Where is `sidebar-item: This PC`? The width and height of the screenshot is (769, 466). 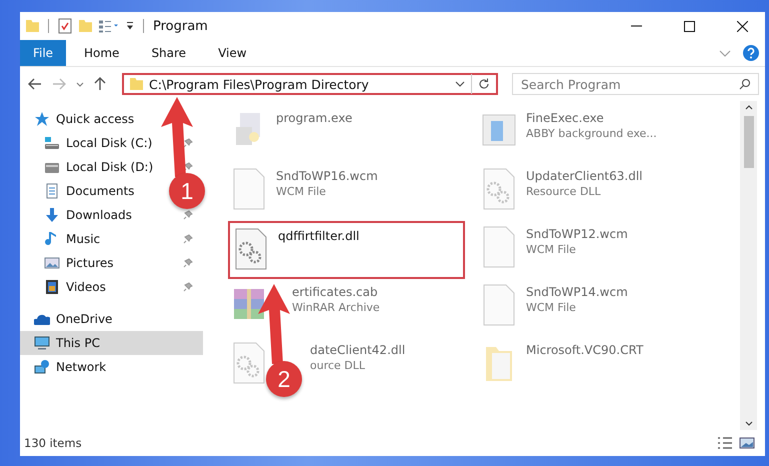 sidebar-item: This PC is located at coordinates (111, 343).